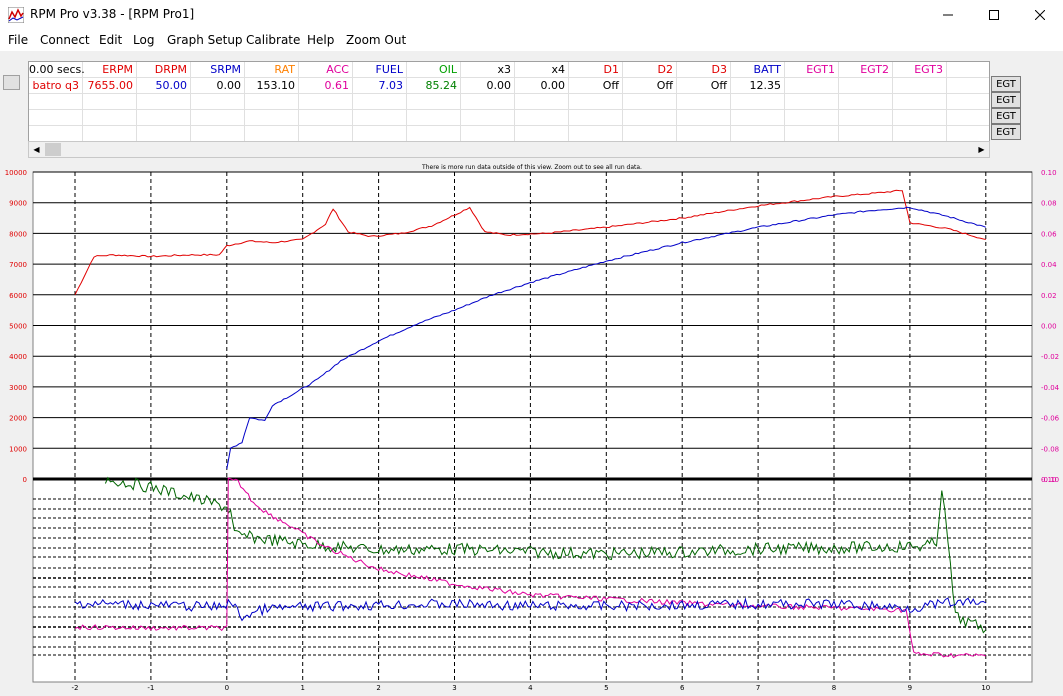  What do you see at coordinates (968, 69) in the screenshot?
I see `column-header-e: E` at bounding box center [968, 69].